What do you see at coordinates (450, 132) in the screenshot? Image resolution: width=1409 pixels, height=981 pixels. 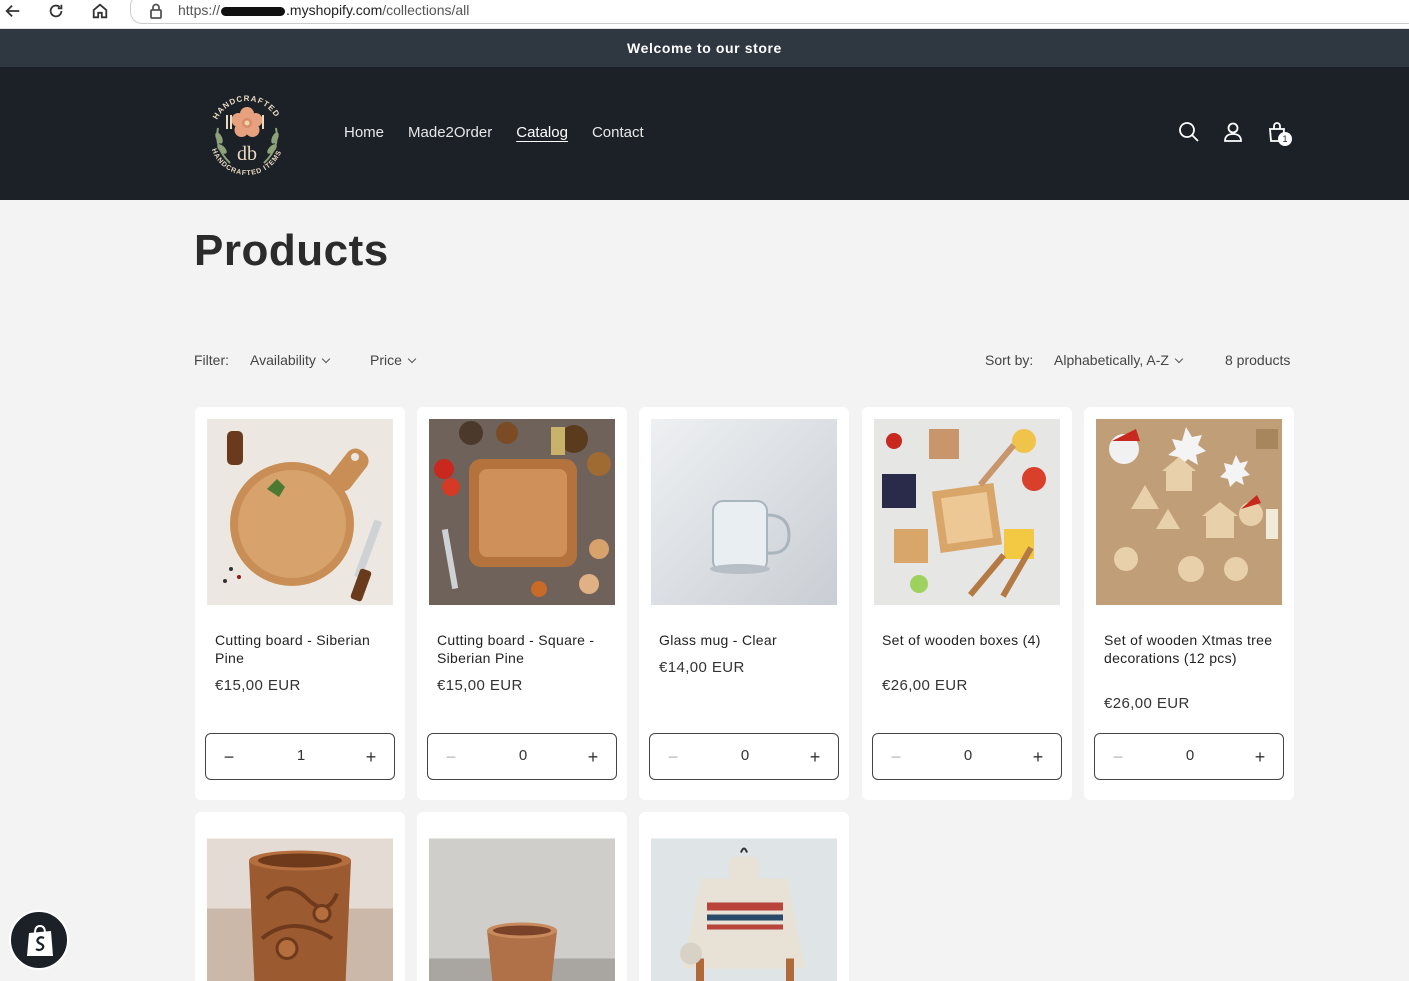 I see `nav-made2order: Made2Order` at bounding box center [450, 132].